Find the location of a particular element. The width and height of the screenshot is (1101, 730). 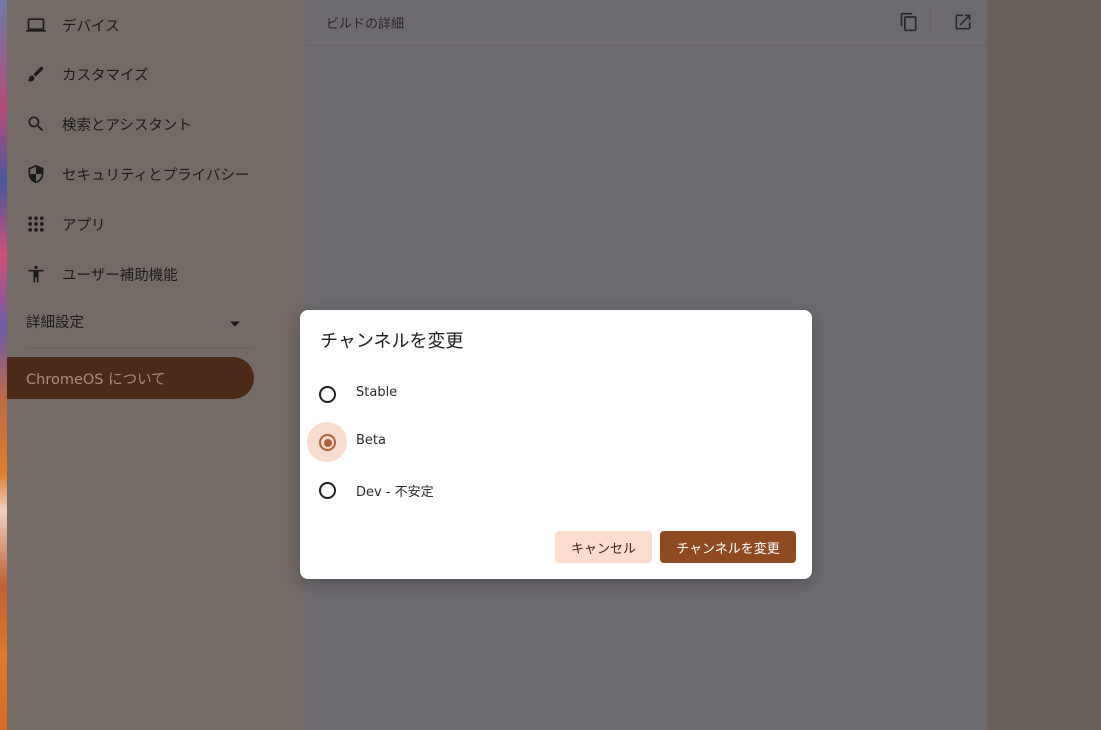

channel-option-stable: Stable is located at coordinates (556, 394).